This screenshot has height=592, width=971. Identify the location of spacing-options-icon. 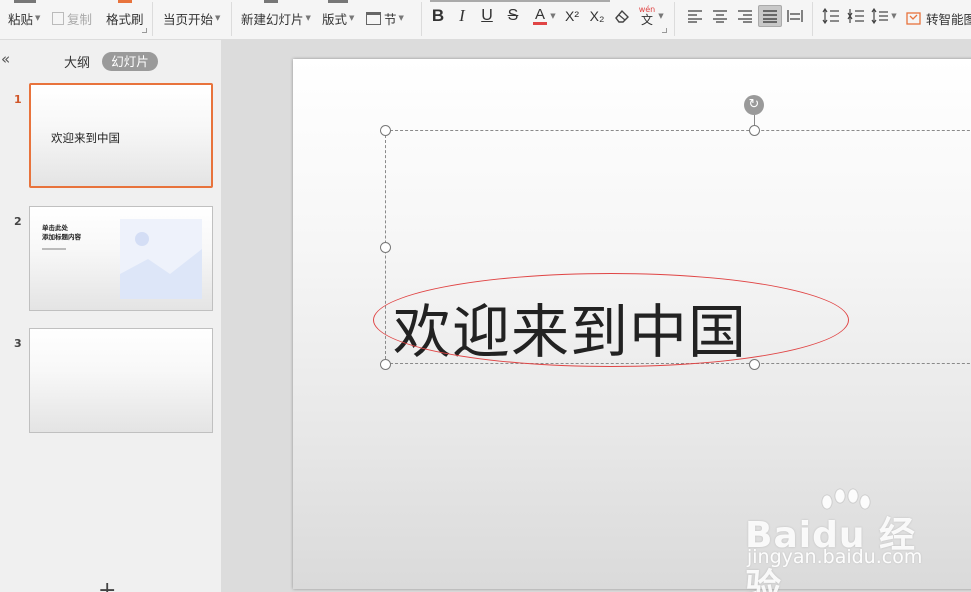
(879, 16).